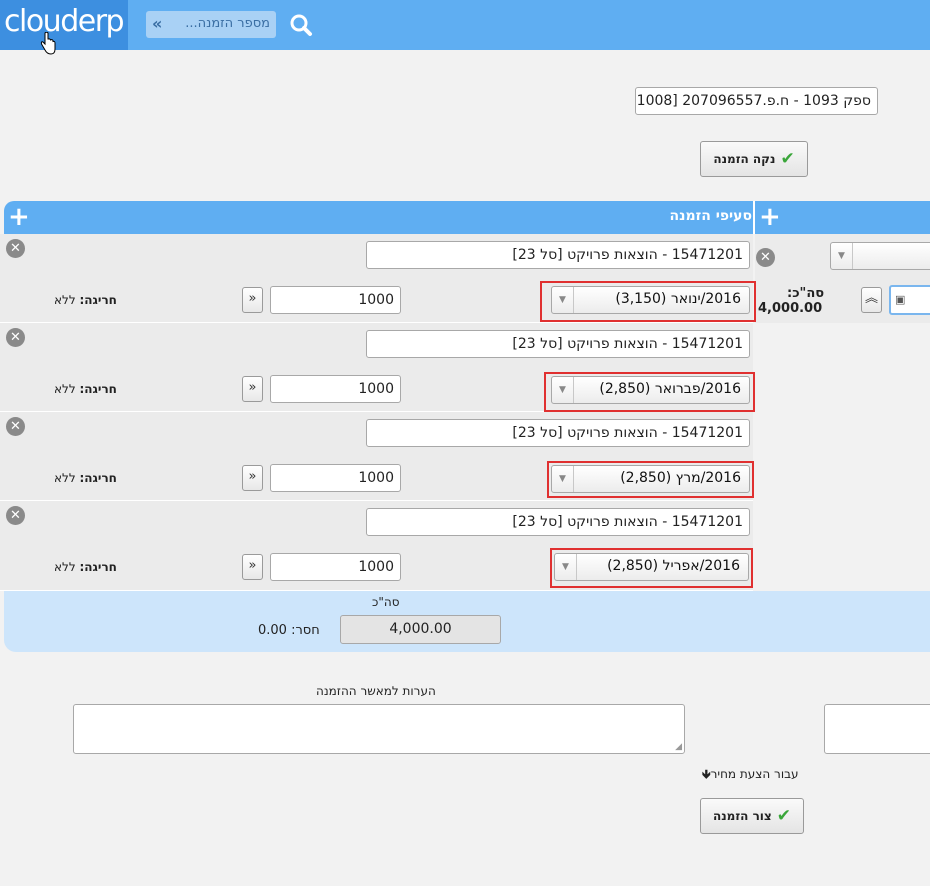 This screenshot has width=930, height=886. What do you see at coordinates (376, 691) in the screenshot?
I see `approver-notes-label: הערות למאשר ההזמנה` at bounding box center [376, 691].